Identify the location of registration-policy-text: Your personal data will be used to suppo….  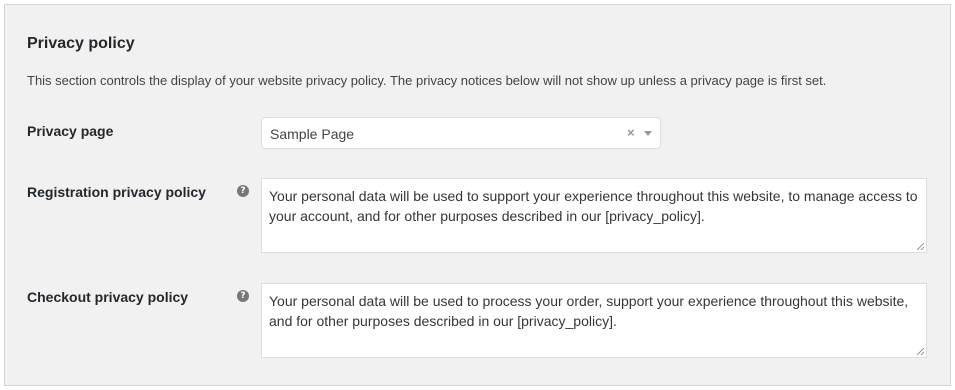
(593, 206).